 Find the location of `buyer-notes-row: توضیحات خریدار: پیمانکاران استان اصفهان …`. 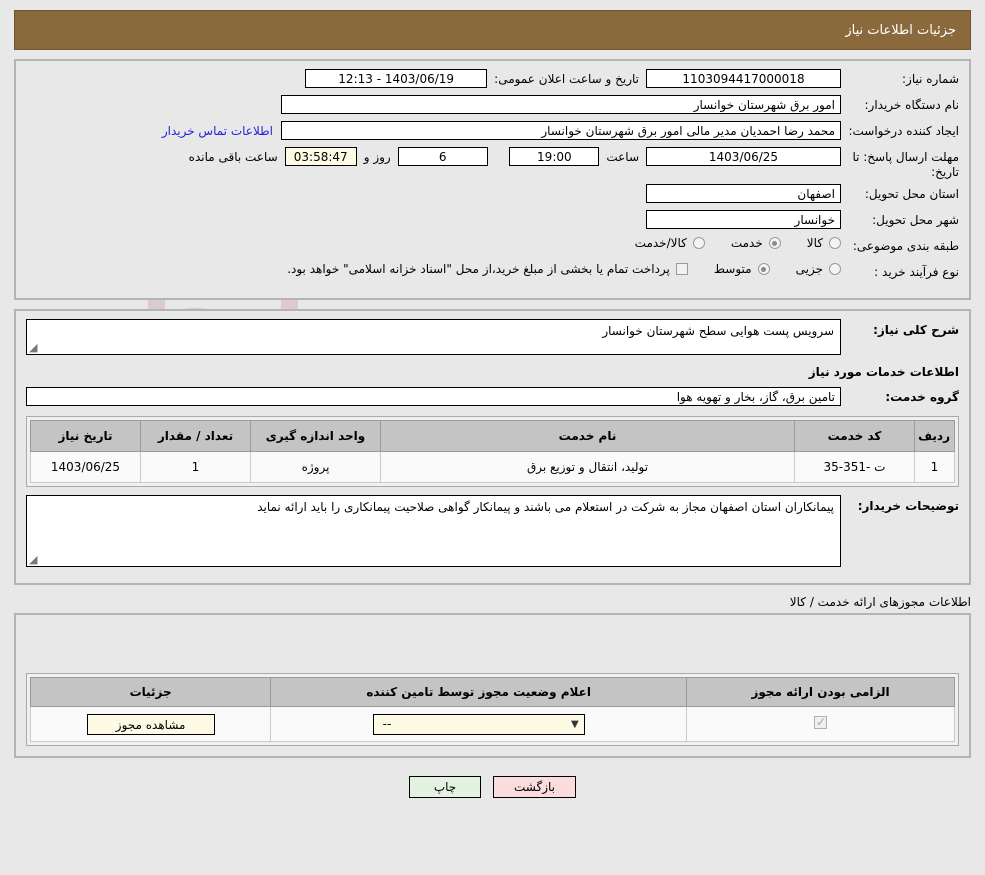

buyer-notes-row: توضیحات خریدار: پیمانکاران استان اصفهان … is located at coordinates (492, 531).